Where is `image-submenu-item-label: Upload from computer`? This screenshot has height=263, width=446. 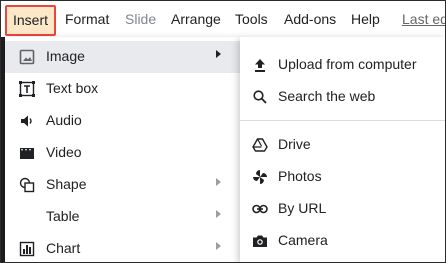
image-submenu-item-label: Upload from computer is located at coordinates (347, 64).